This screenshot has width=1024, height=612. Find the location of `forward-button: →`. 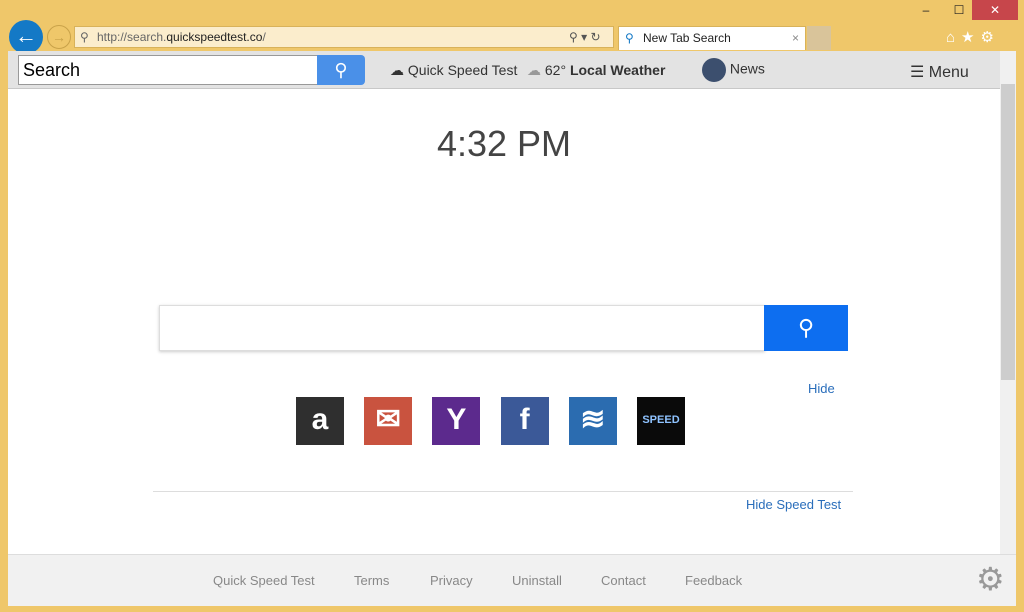

forward-button: → is located at coordinates (59, 37).